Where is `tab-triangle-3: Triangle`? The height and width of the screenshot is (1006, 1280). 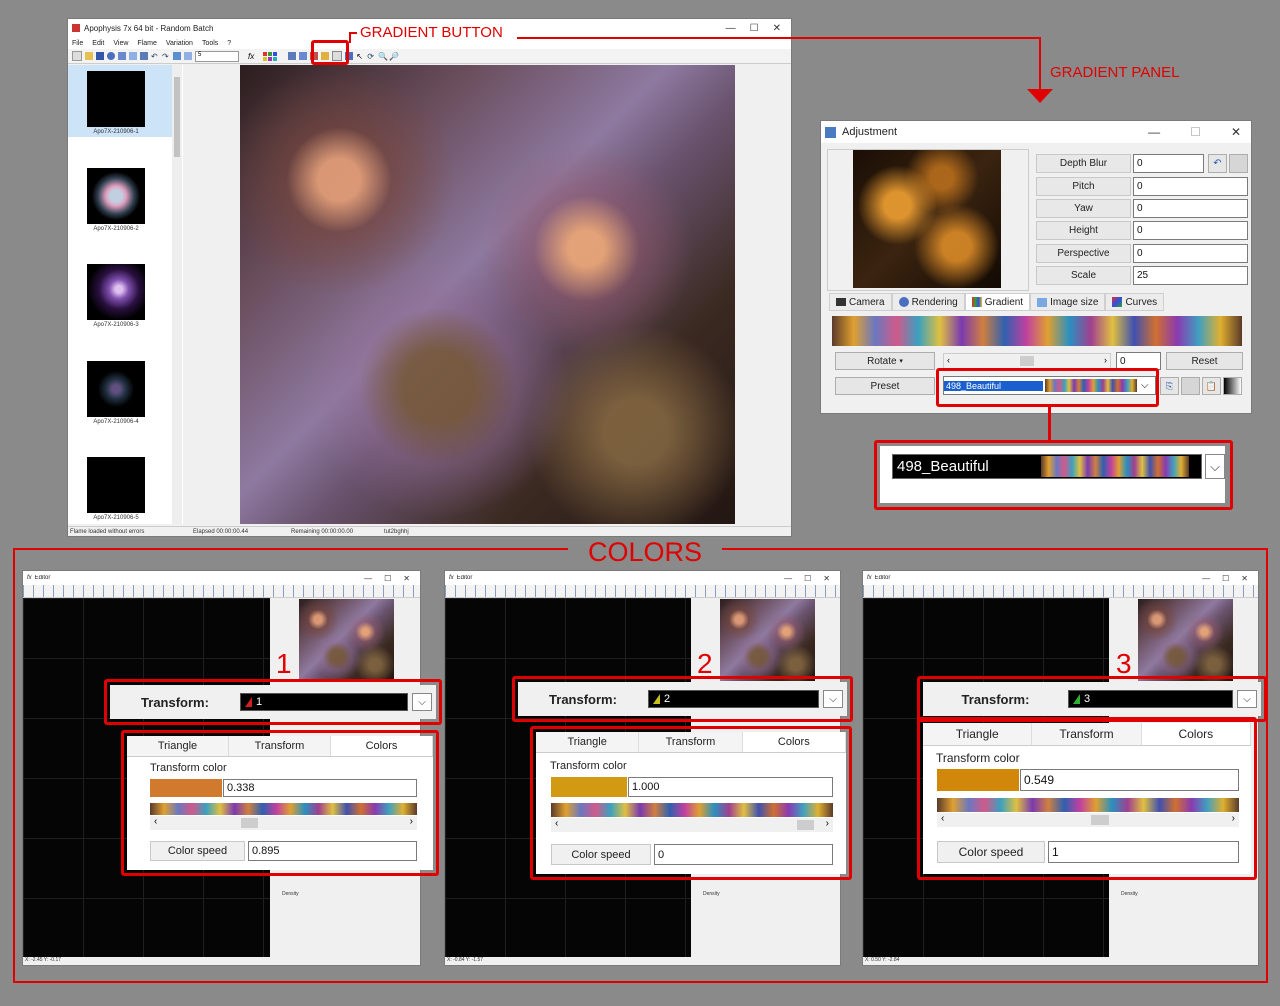 tab-triangle-3: Triangle is located at coordinates (978, 734).